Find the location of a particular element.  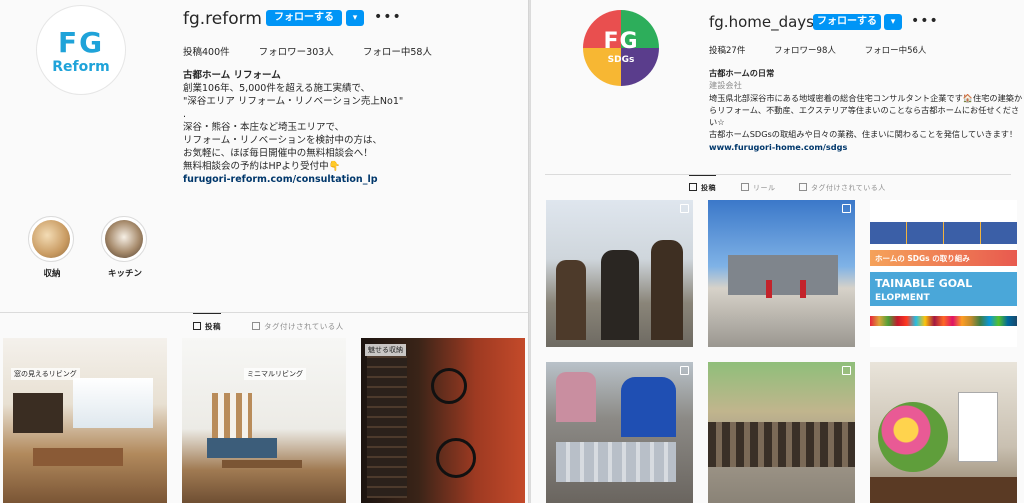

post-caption: ELOPMENT is located at coordinates (902, 298).